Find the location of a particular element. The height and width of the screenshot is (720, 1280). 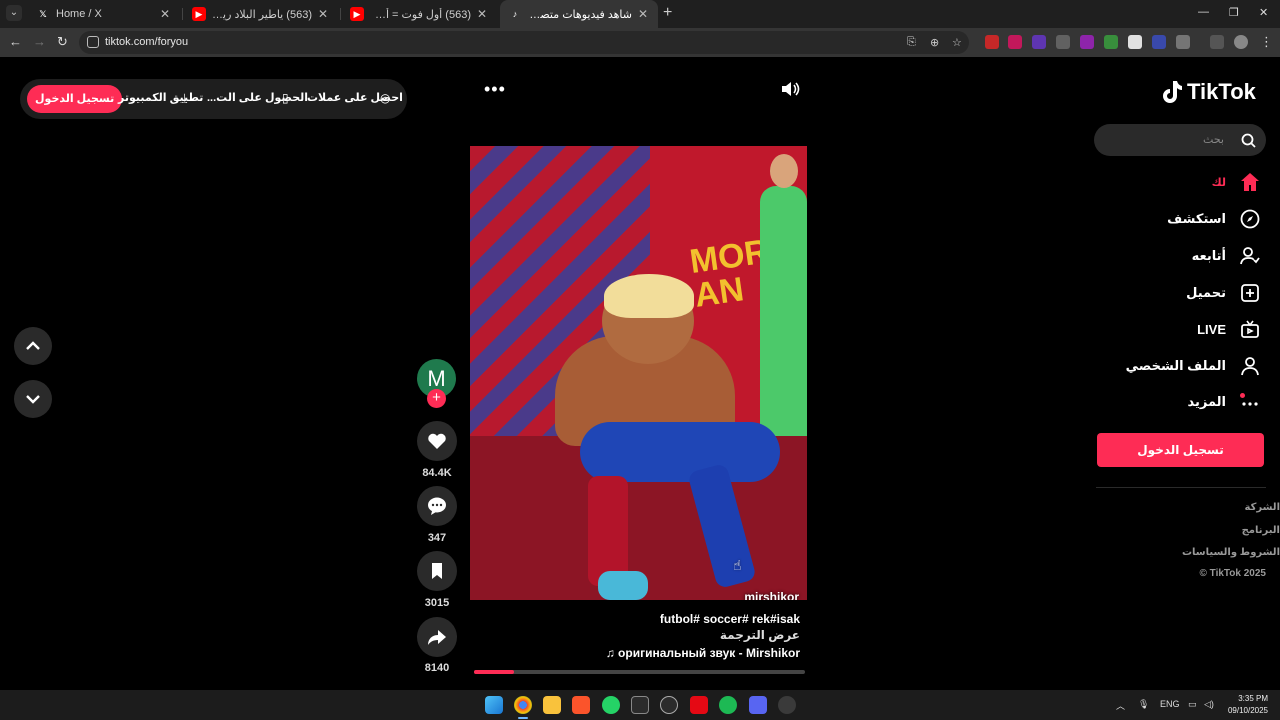

video-progress-fill is located at coordinates (494, 672).